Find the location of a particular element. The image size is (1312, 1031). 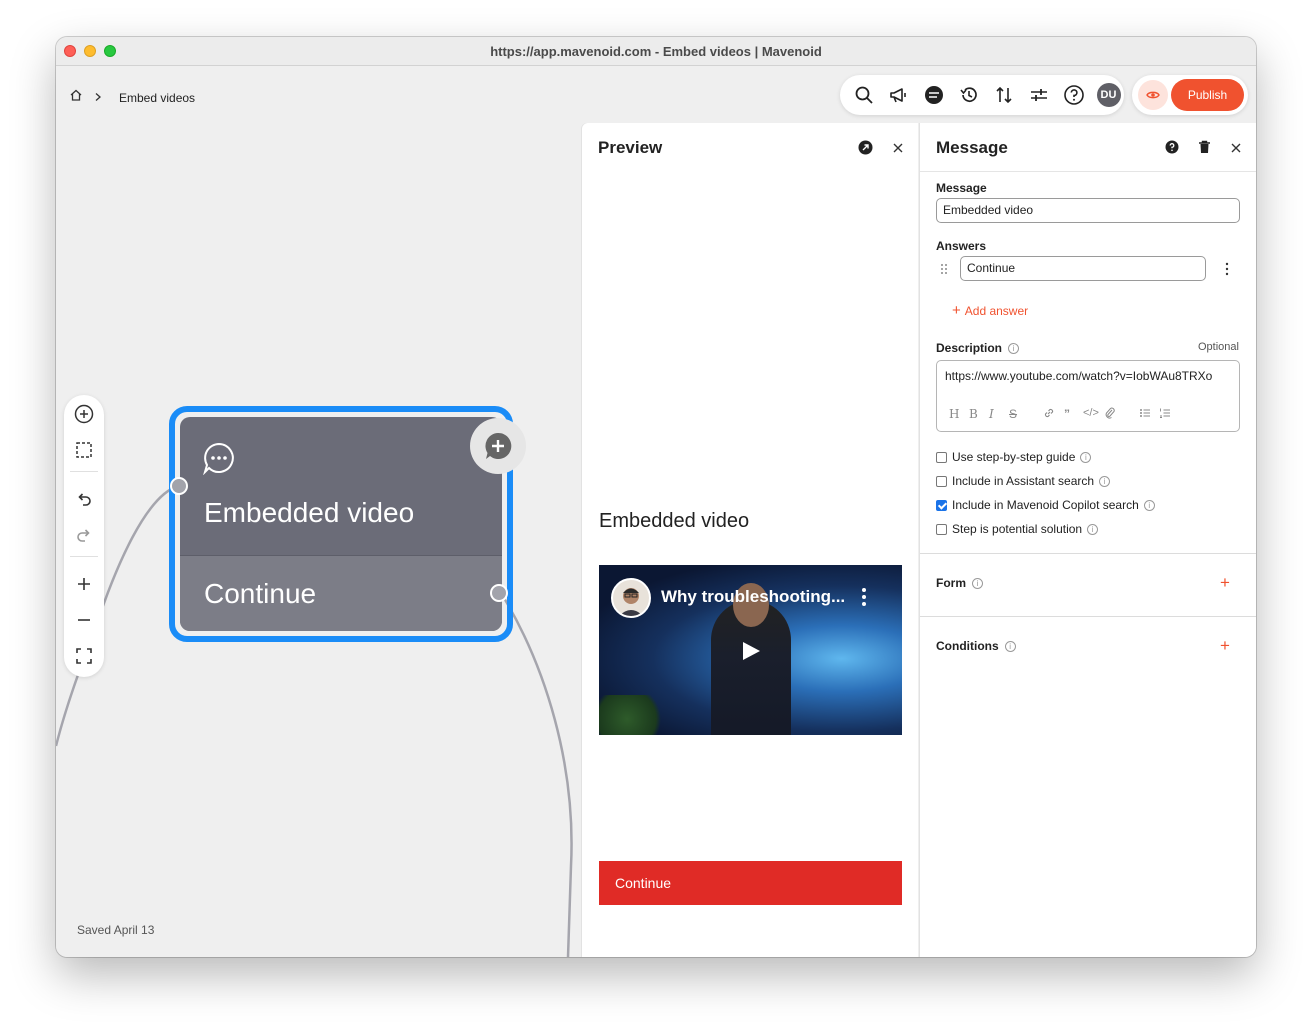

node-answer-label: Continue is located at coordinates (260, 593).